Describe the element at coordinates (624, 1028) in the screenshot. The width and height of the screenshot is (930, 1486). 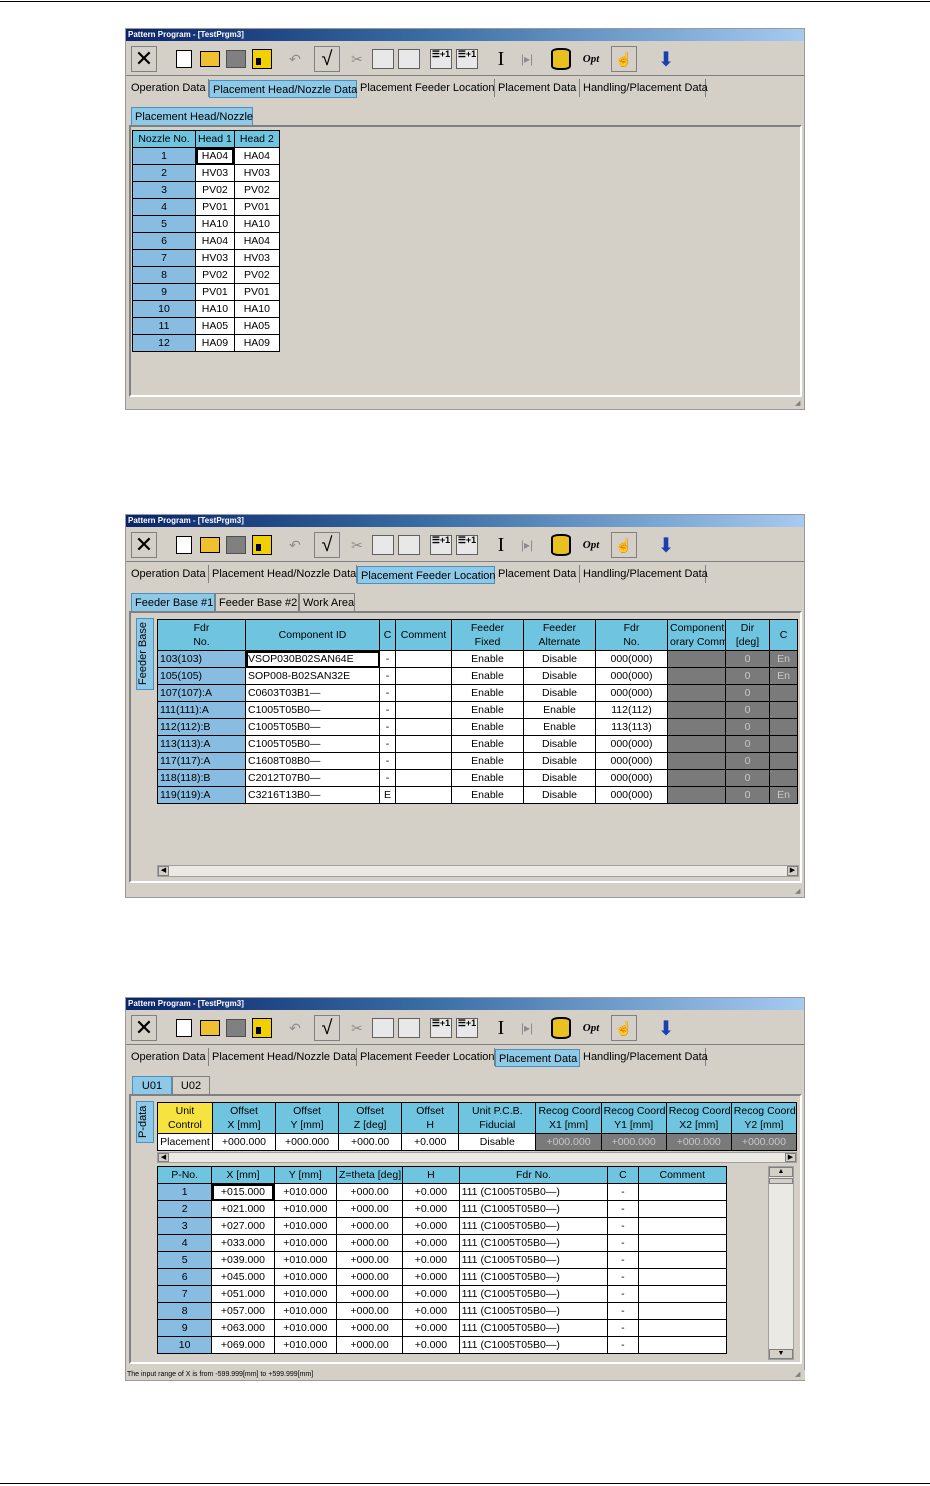
I see `hand-icon: ☝` at that location.